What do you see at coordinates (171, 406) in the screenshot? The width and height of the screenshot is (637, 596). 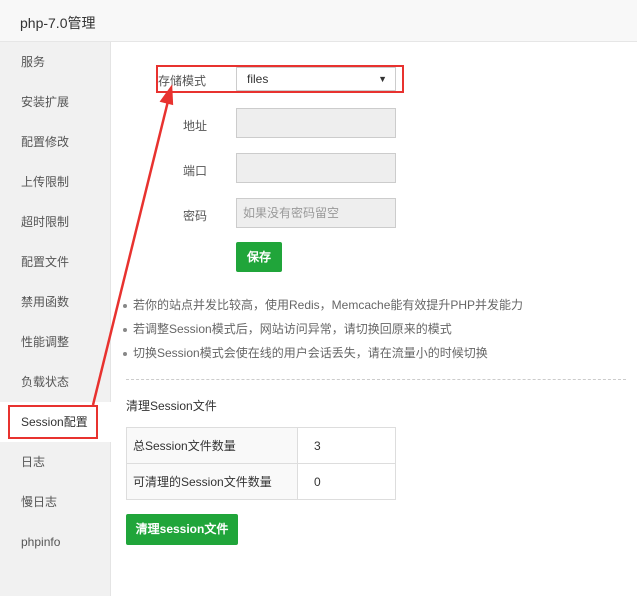 I see `clean-section-title: 清理Session文件` at bounding box center [171, 406].